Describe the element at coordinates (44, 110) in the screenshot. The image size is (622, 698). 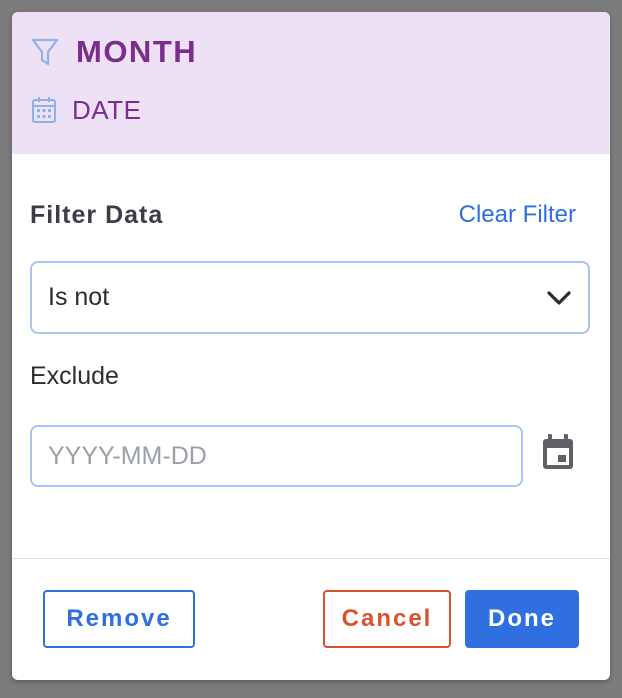
I see `calendar-icon` at that location.